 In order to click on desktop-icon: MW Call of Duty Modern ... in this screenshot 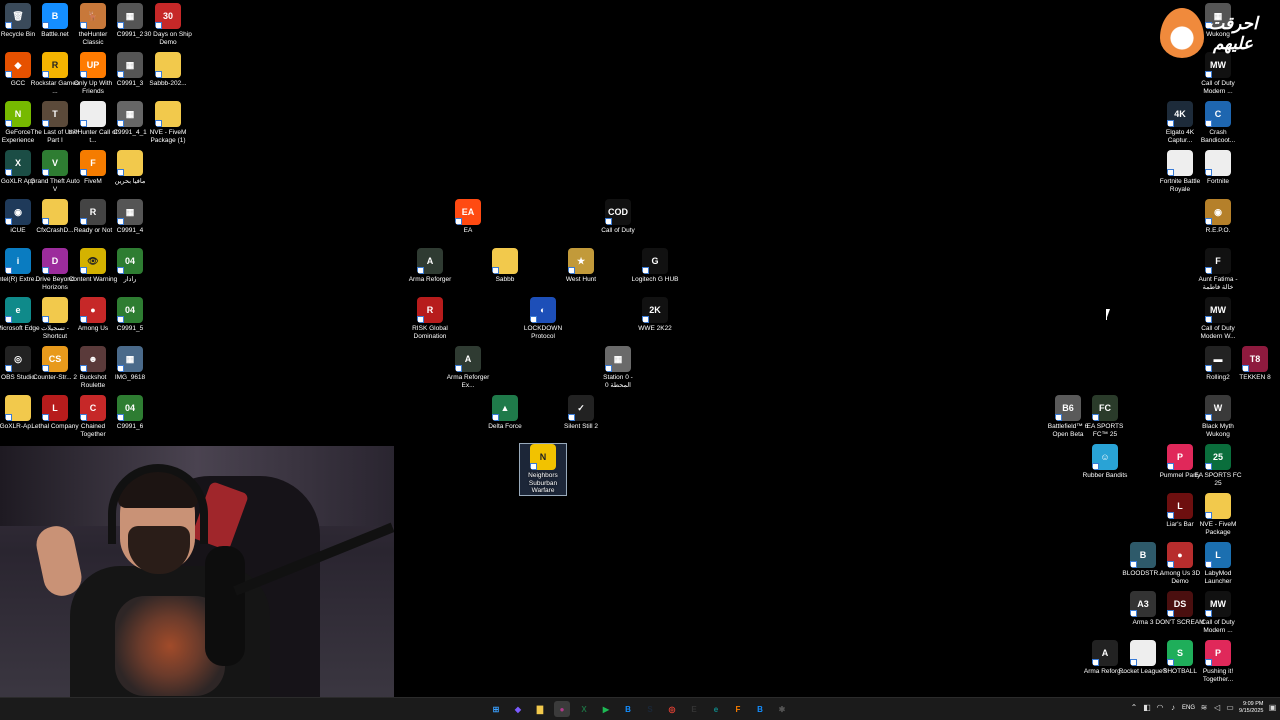, I will do `click(1218, 612)`.